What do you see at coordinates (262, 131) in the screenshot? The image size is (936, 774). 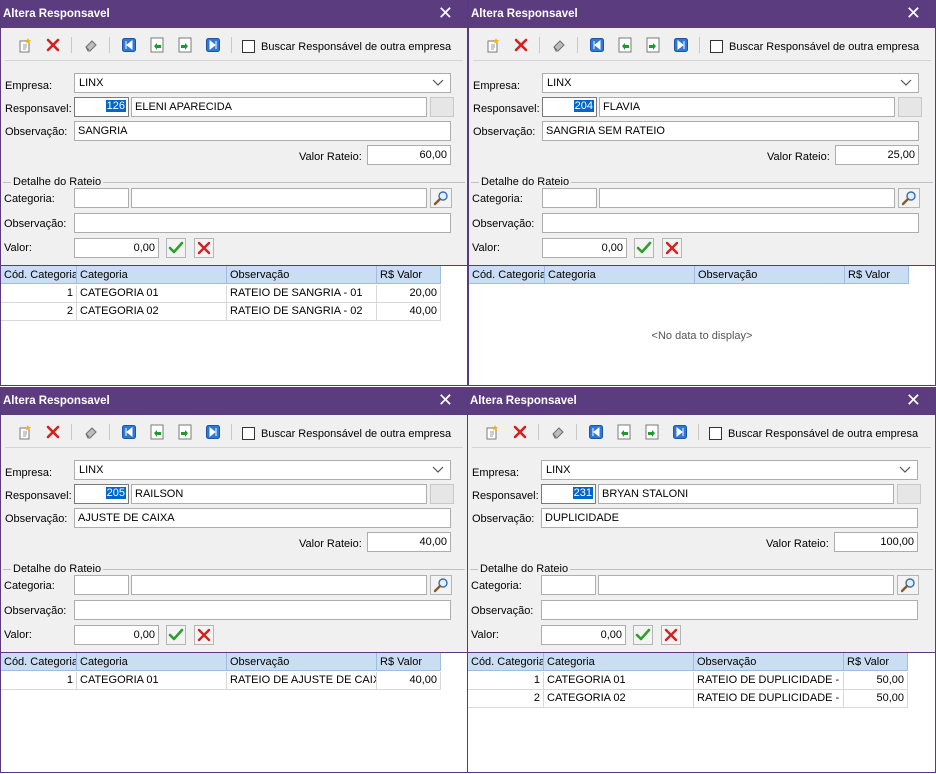 I see `observacao-input: SANGRIA` at bounding box center [262, 131].